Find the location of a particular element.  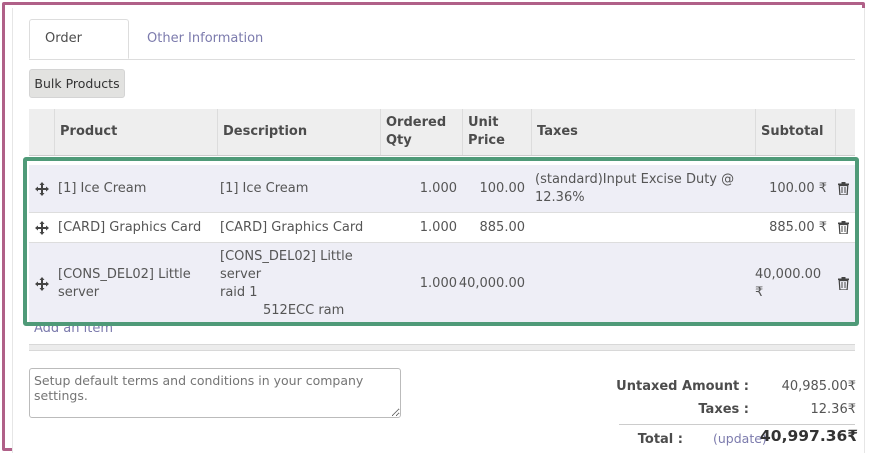

untaxed-amount-value: 40,985.00₹ is located at coordinates (818, 386).